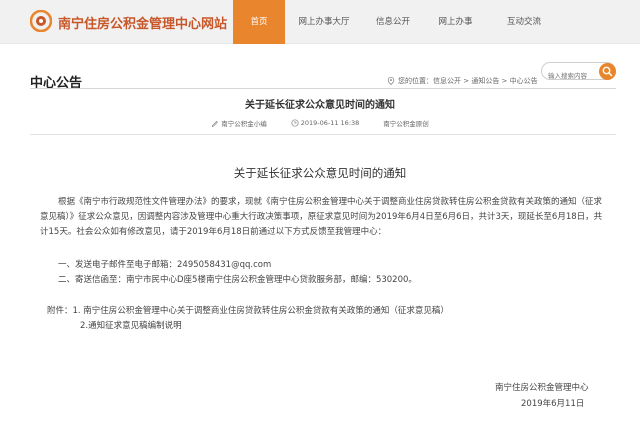 Image resolution: width=640 pixels, height=428 pixels. What do you see at coordinates (244, 124) in the screenshot?
I see `author-text: 南宁公积金小编` at bounding box center [244, 124].